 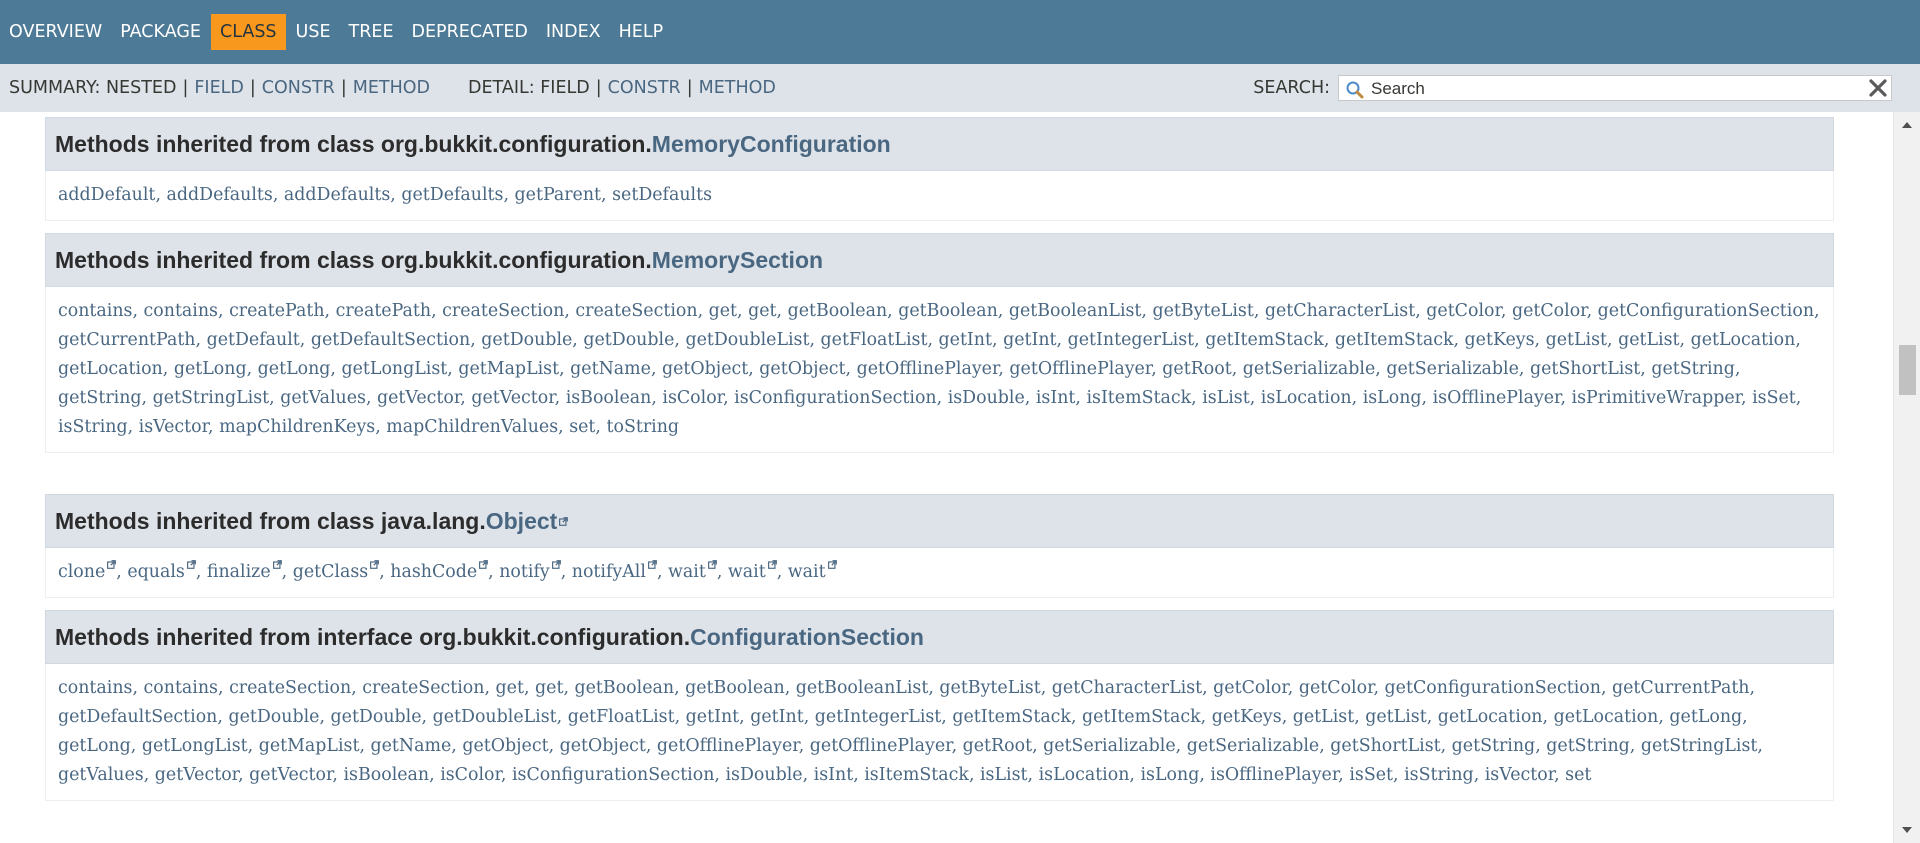 What do you see at coordinates (558, 195) in the screenshot?
I see `method-link: getParent` at bounding box center [558, 195].